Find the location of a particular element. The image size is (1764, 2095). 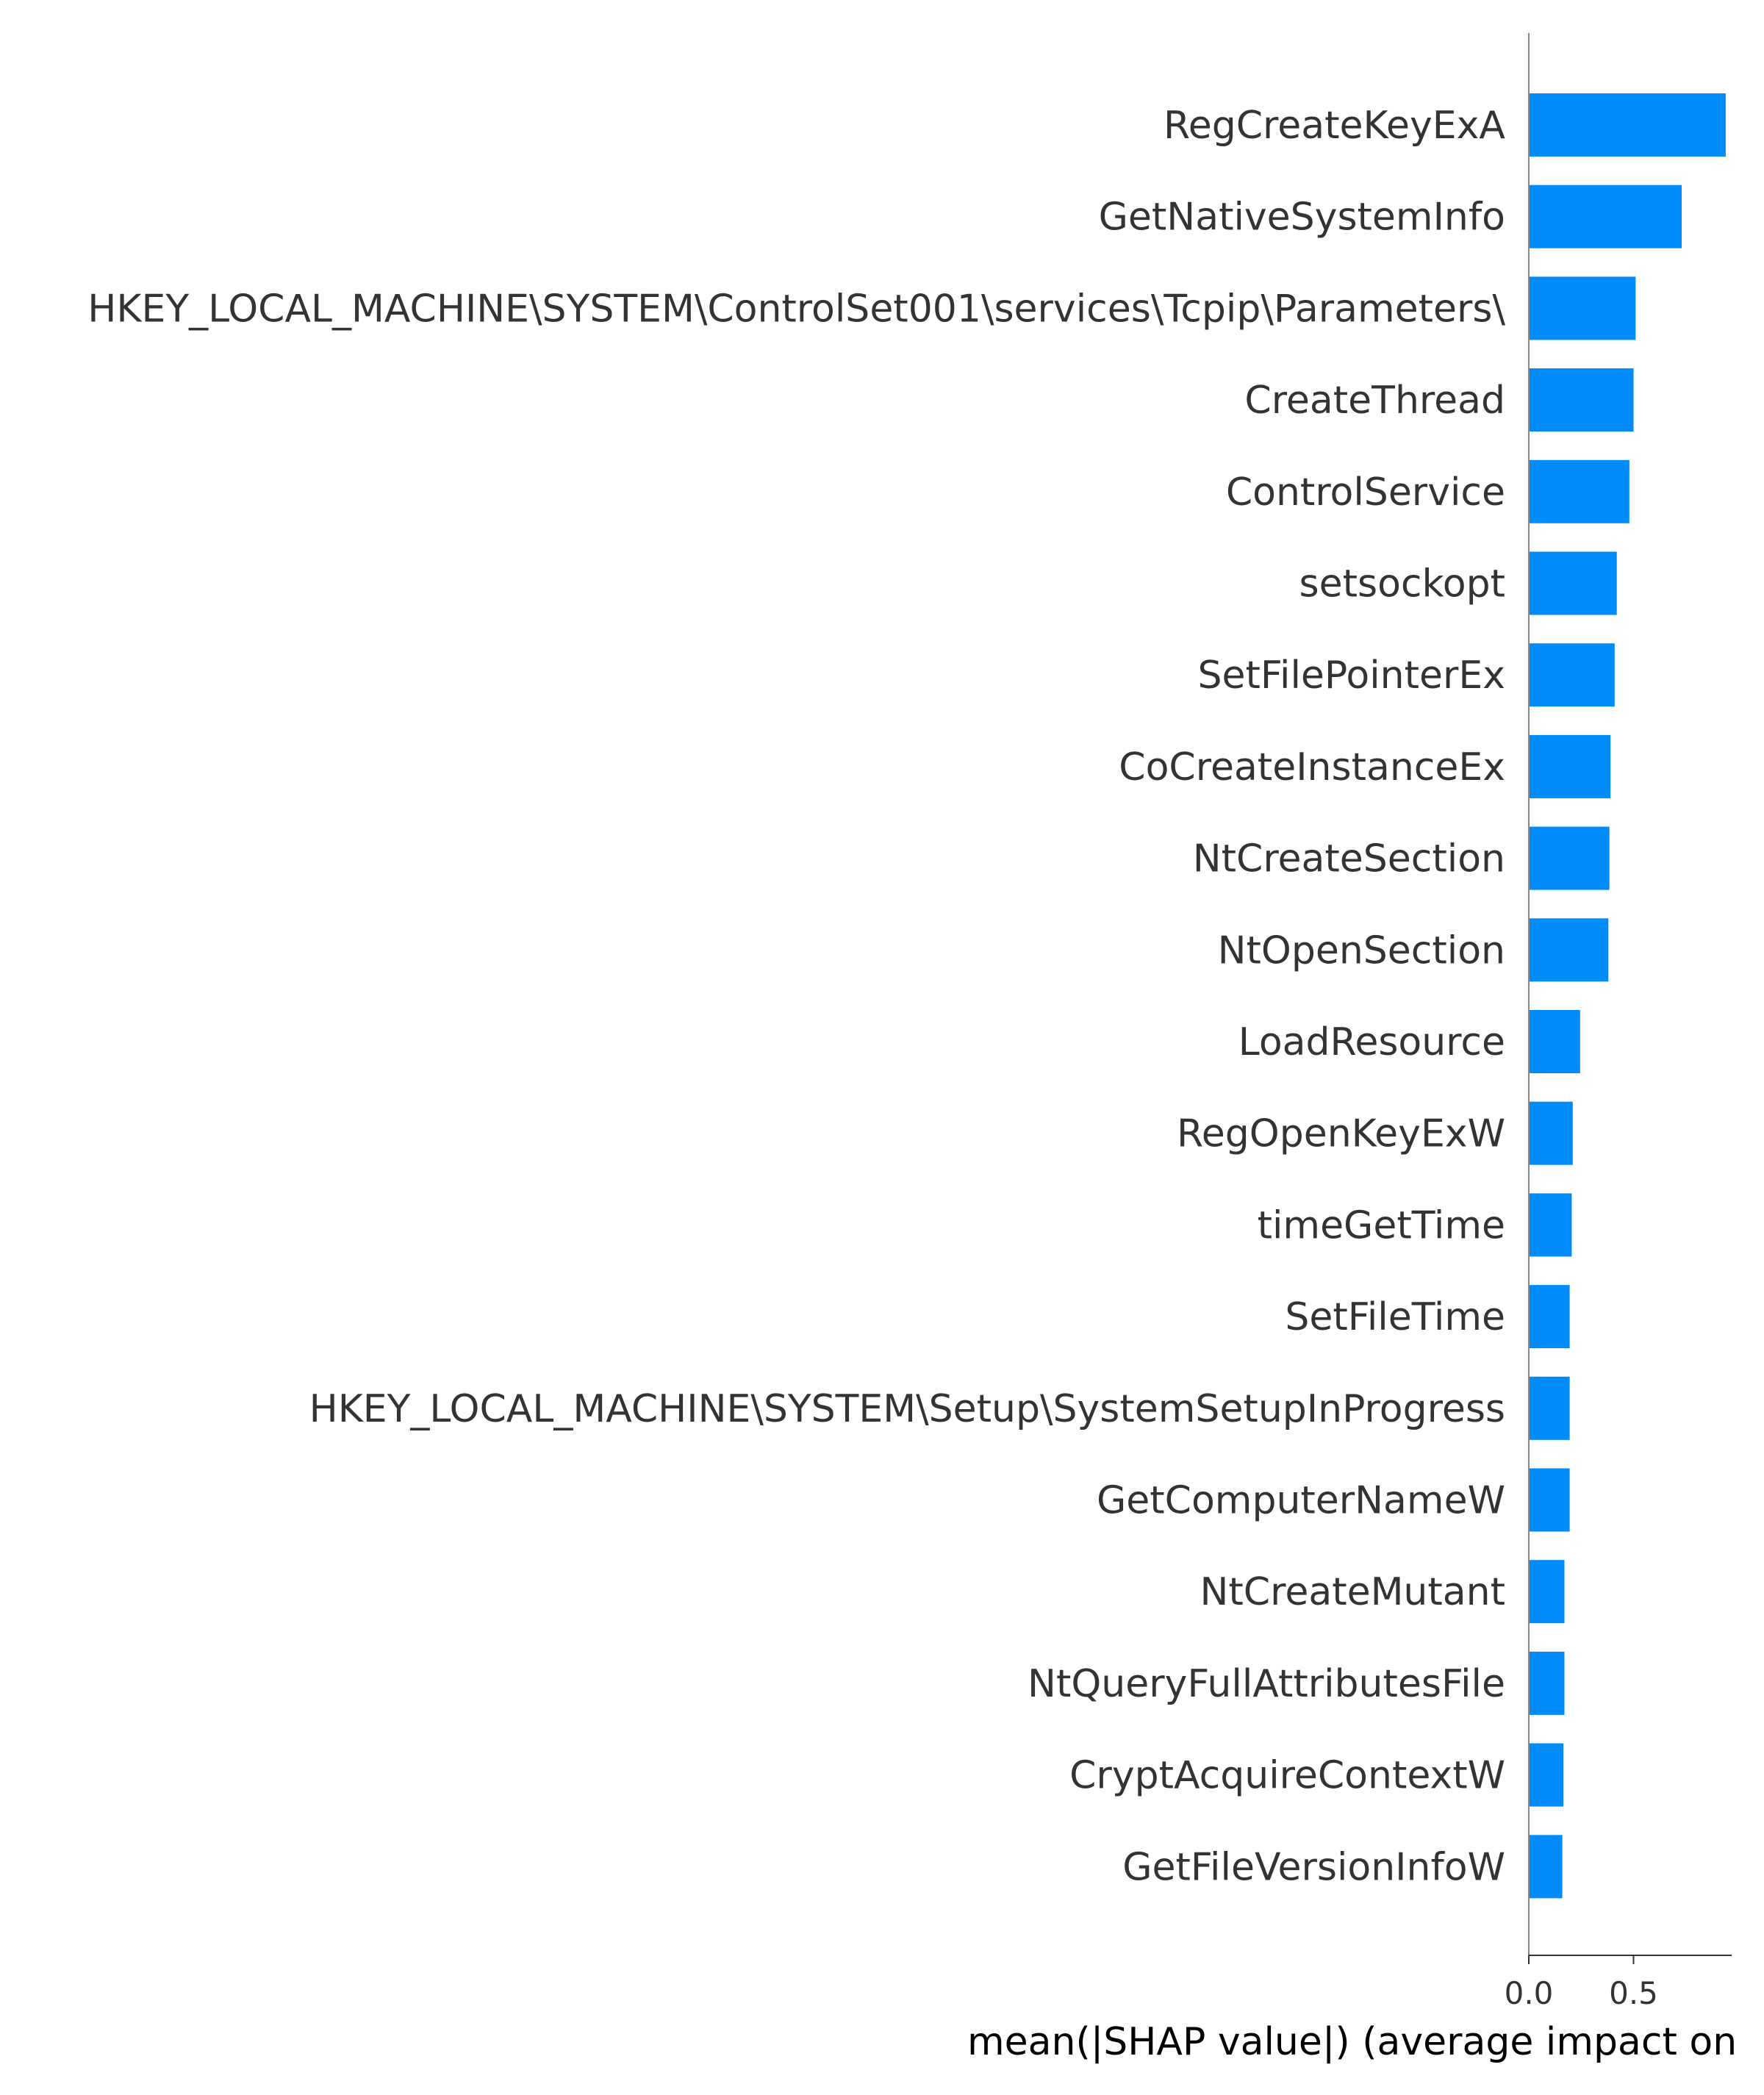

y-tick-label: NtCreateSection is located at coordinates (1349, 859).